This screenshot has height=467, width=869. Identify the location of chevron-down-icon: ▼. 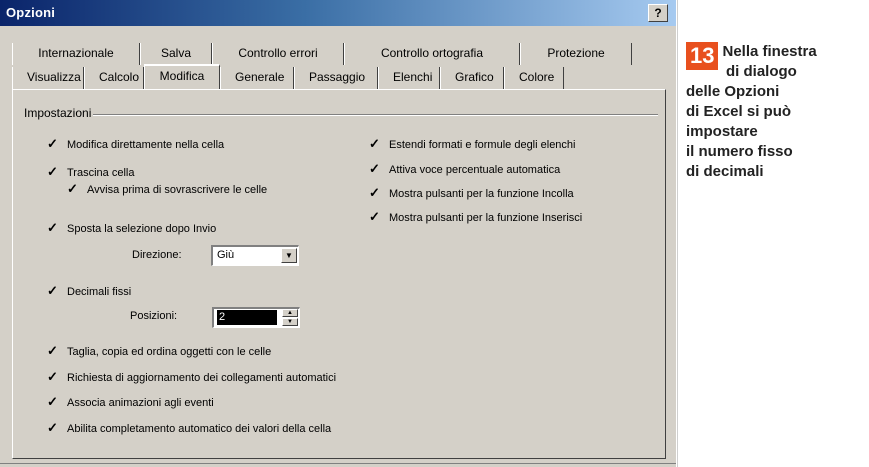
(289, 255).